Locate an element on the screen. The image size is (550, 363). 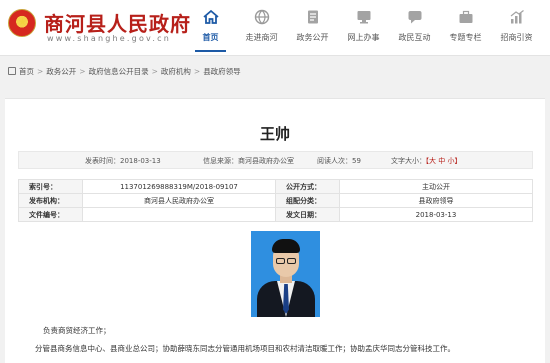
table-cell: 发布机构： is located at coordinates (50, 200).